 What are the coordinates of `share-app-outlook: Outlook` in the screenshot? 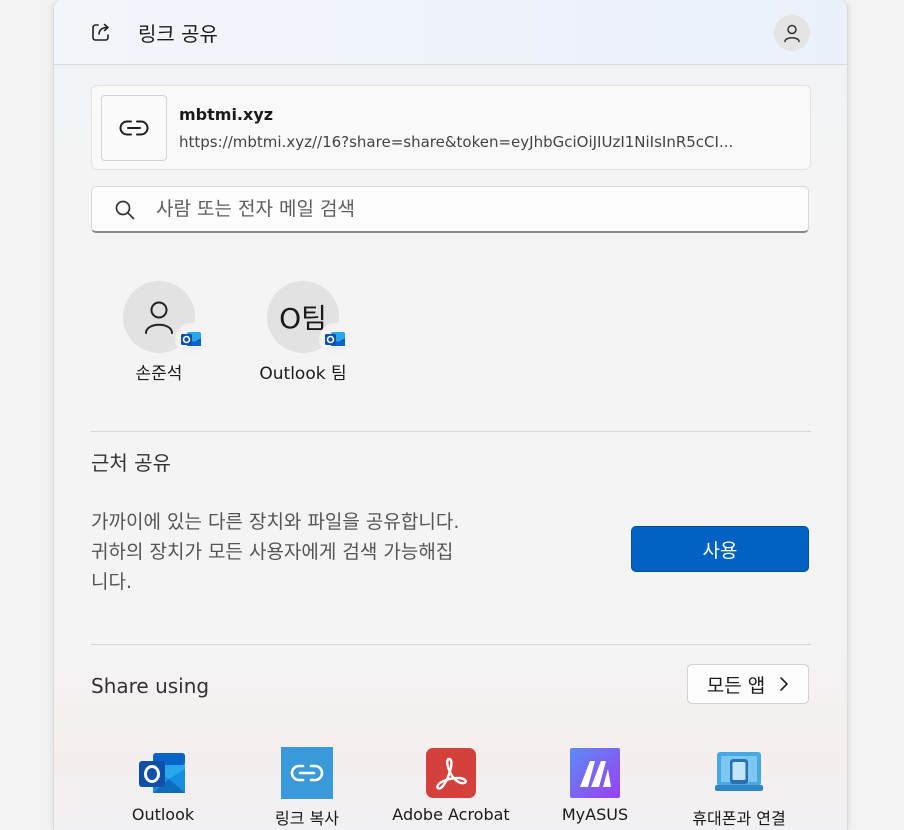 It's located at (163, 785).